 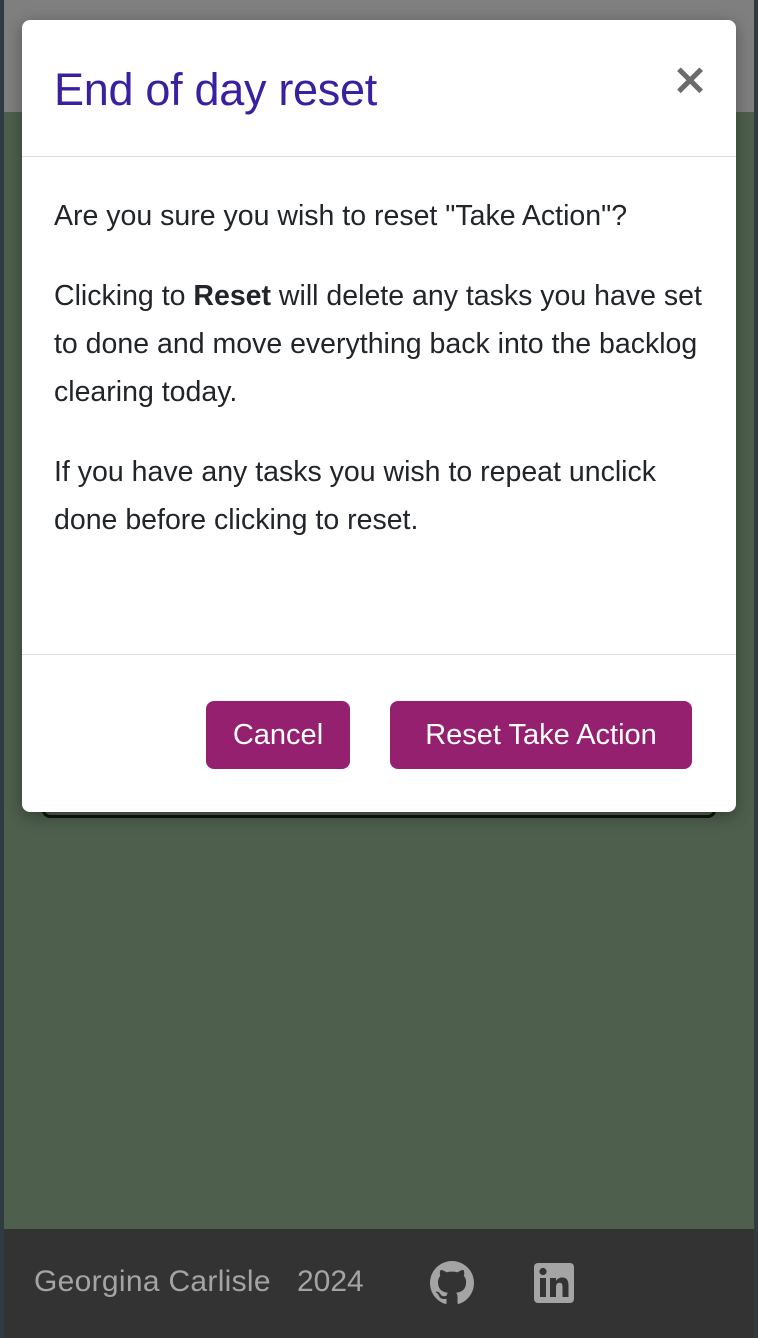 What do you see at coordinates (379, 88) in the screenshot?
I see `modal-header: End of day reset ×` at bounding box center [379, 88].